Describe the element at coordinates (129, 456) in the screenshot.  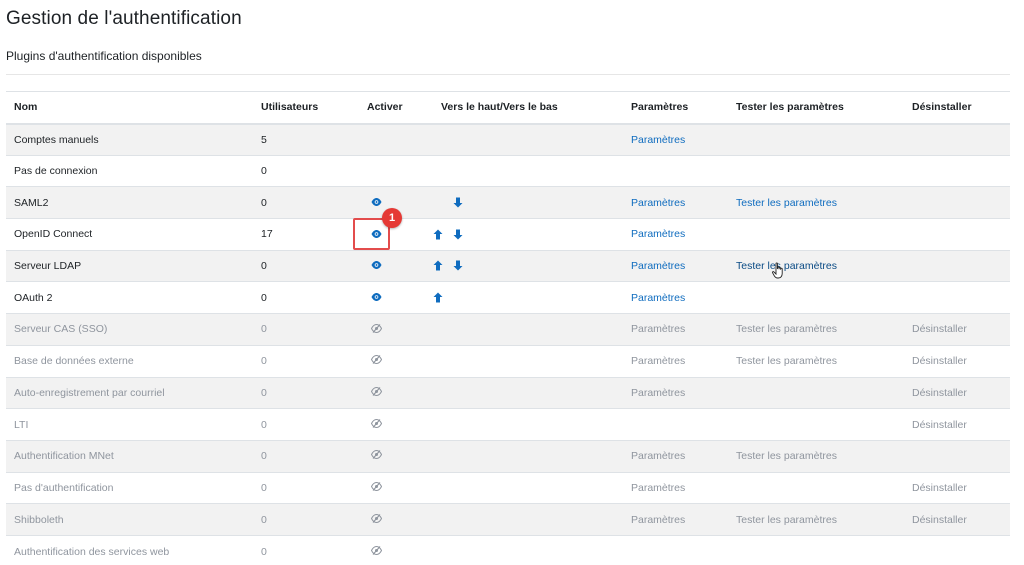
I see `plugin-name: Authentification MNet` at that location.